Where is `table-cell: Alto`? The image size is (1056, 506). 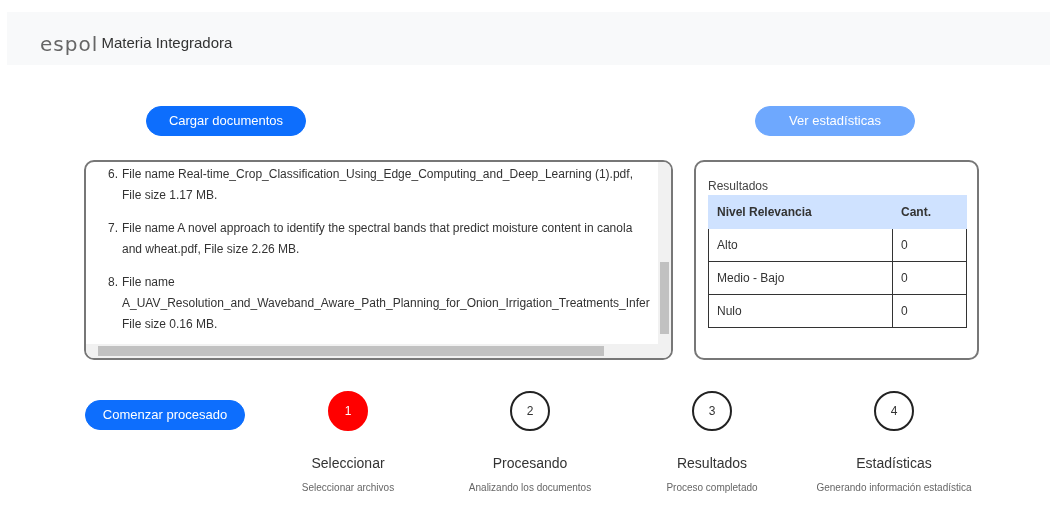
table-cell: Alto is located at coordinates (800, 245).